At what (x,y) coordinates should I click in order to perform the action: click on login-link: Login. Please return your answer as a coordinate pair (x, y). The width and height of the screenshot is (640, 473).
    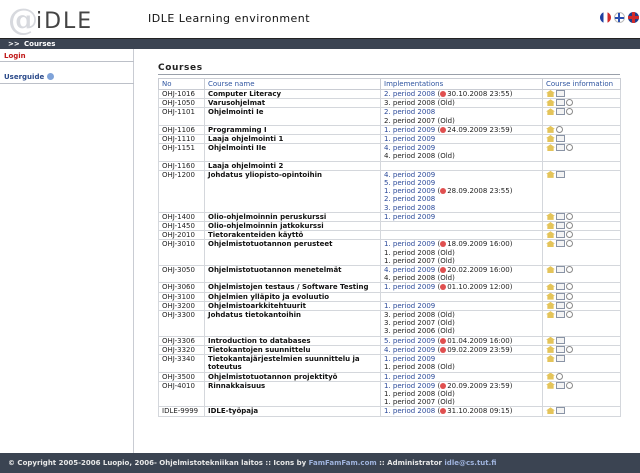
    Looking at the image, I should click on (15, 56).